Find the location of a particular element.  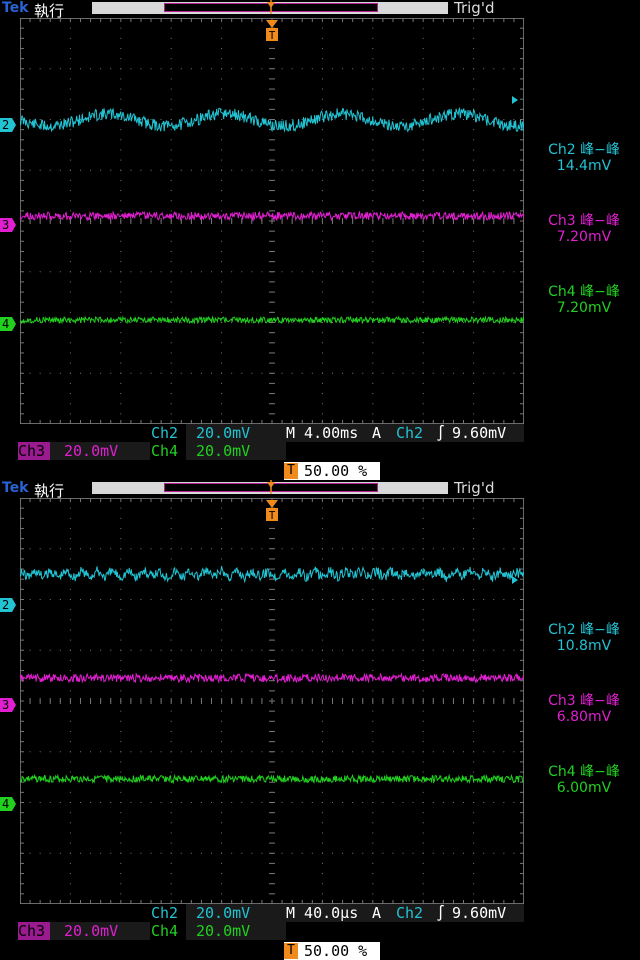

status-line-1: Ch2 20.0mV M 4.00ms A Ch2 ∫ 9.60mV is located at coordinates (320, 433).